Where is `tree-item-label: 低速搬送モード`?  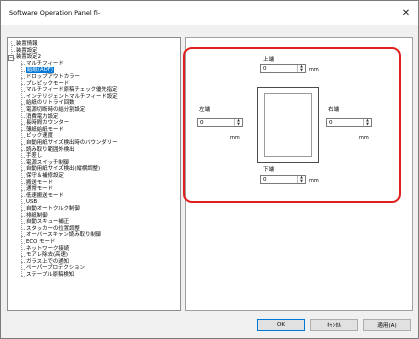
tree-item-label: 低速搬送モード is located at coordinates (45, 195).